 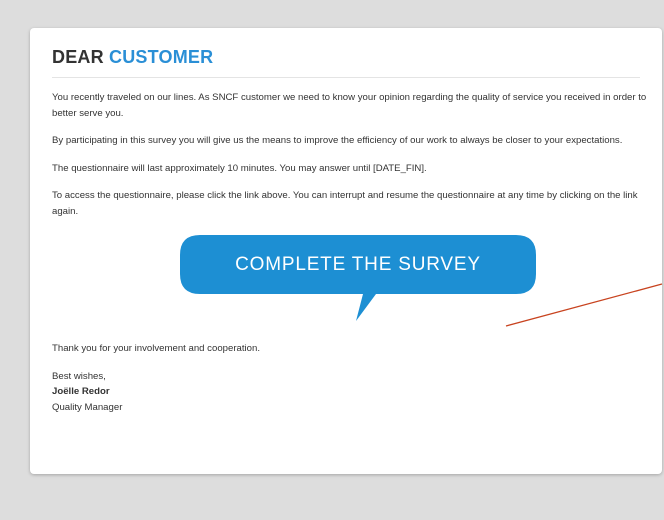 I want to click on speech-bubble-shape, so click(x=358, y=278).